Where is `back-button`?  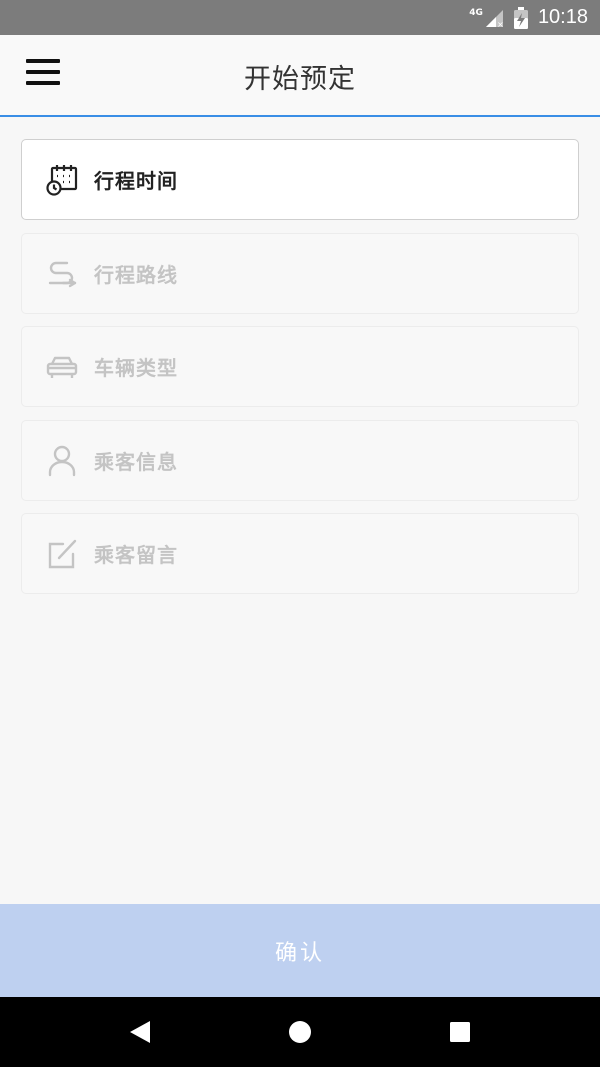
back-button is located at coordinates (140, 1032).